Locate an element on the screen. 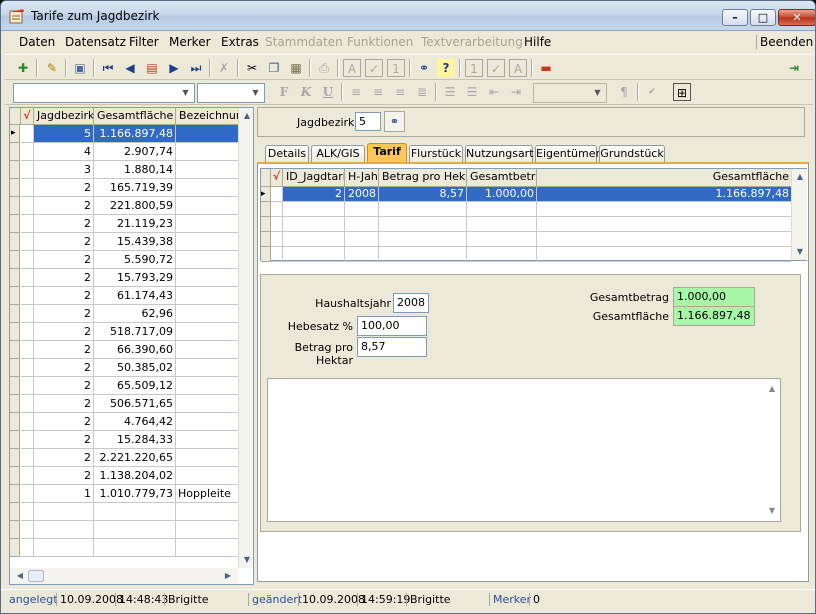  scroll-down-icon: ▼ is located at coordinates (246, 560).